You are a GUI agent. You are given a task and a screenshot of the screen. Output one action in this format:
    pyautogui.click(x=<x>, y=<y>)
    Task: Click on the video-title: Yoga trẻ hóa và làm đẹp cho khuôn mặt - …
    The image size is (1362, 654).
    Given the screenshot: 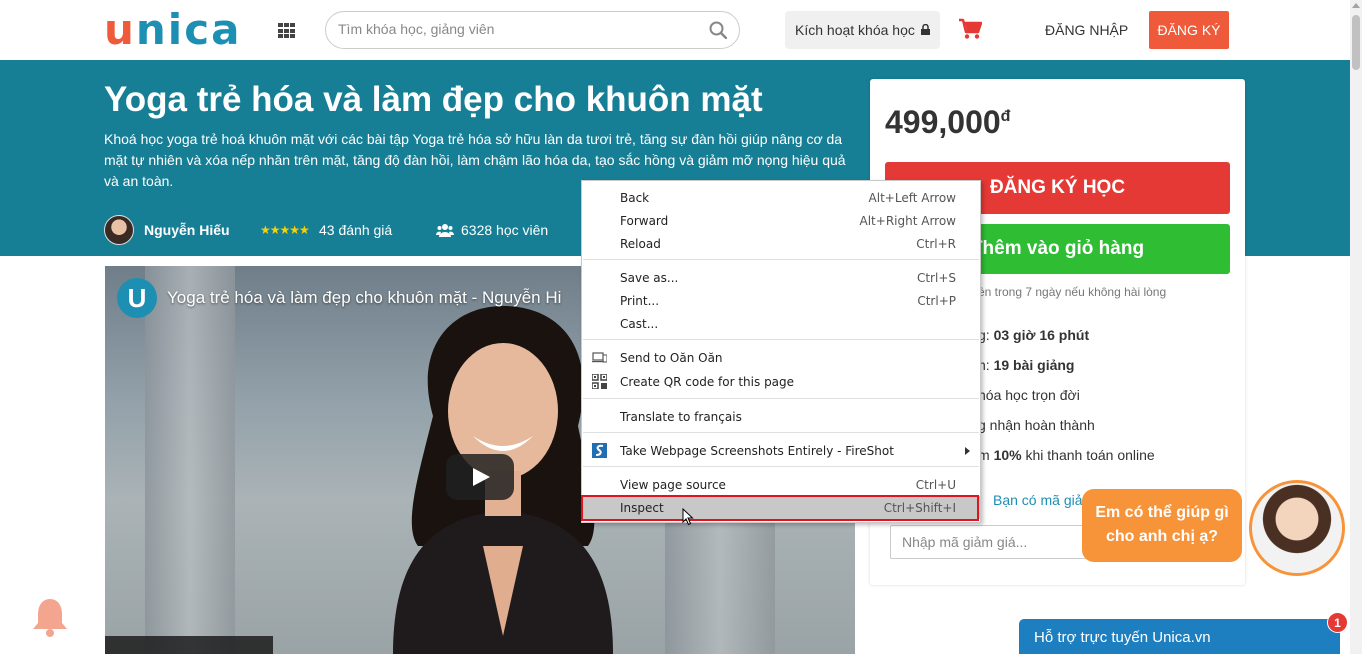 What is the action you would take?
    pyautogui.click(x=364, y=298)
    